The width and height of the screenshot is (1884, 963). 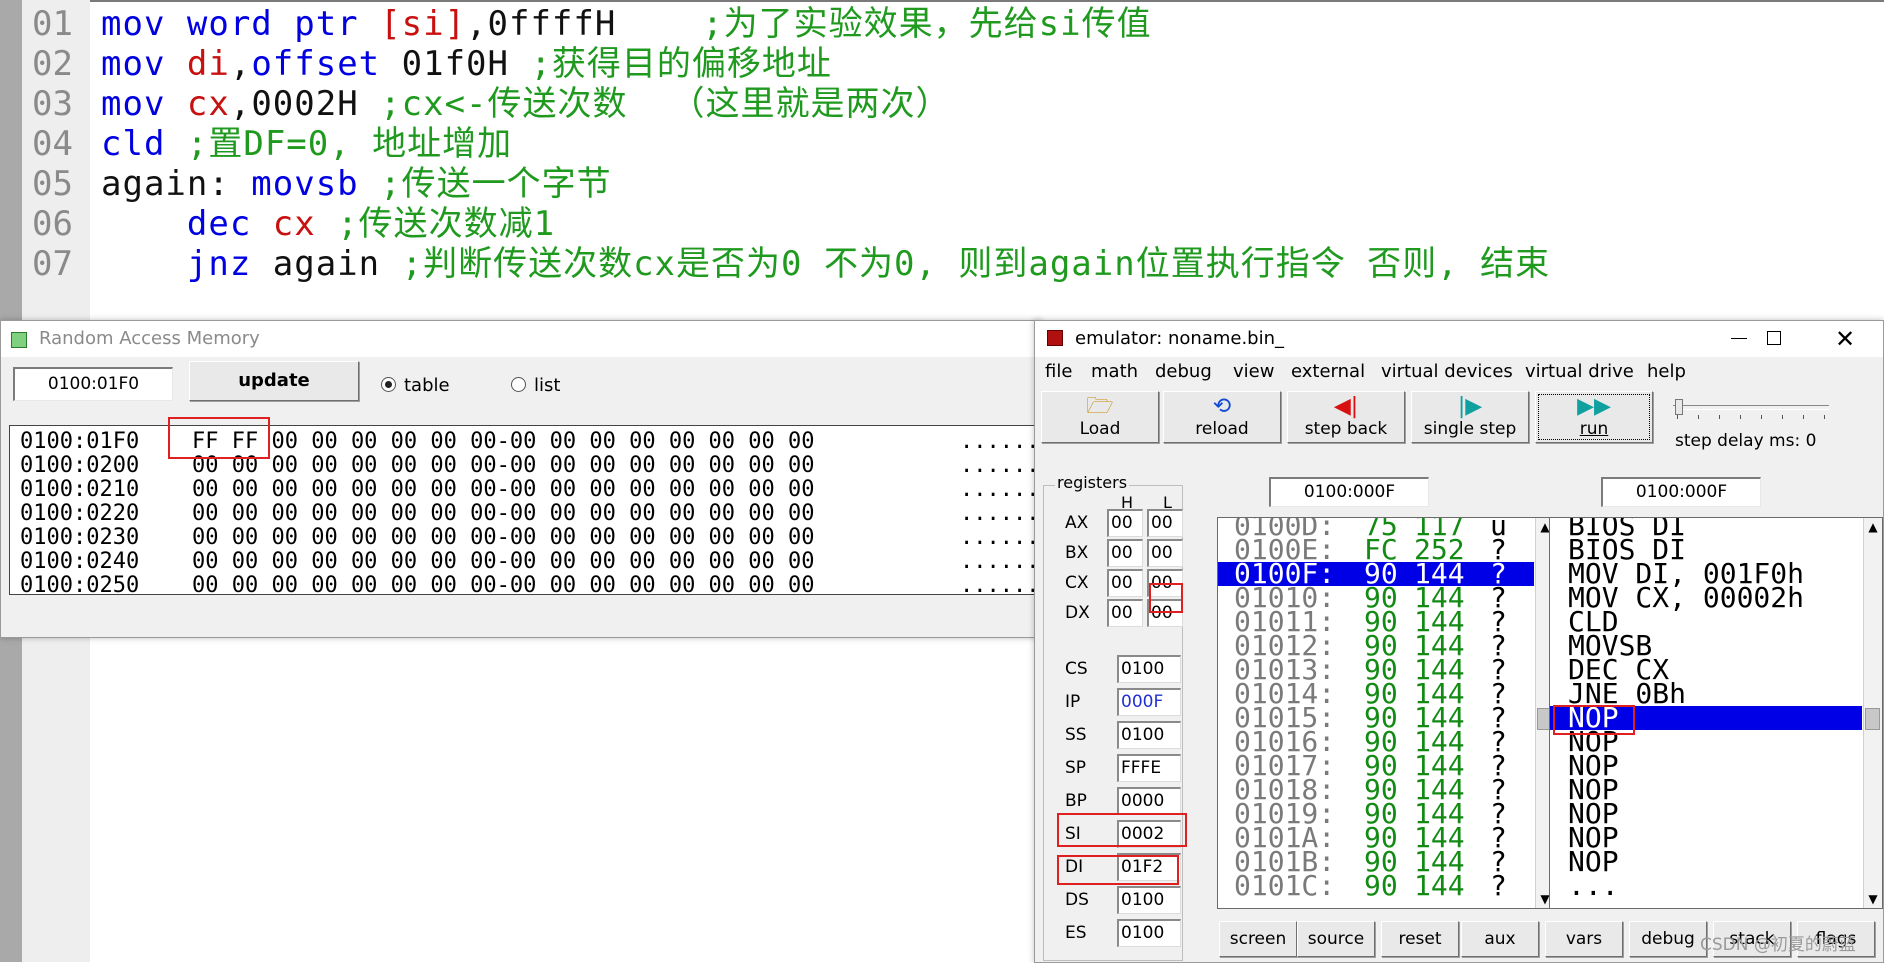 What do you see at coordinates (1594, 720) in the screenshot?
I see `highlight-nop` at bounding box center [1594, 720].